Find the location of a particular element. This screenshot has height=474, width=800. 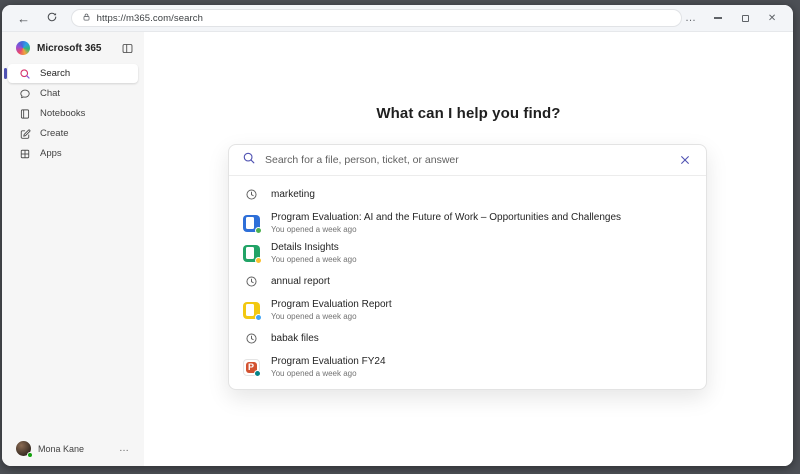

file-title: Details Insights is located at coordinates (305, 248).